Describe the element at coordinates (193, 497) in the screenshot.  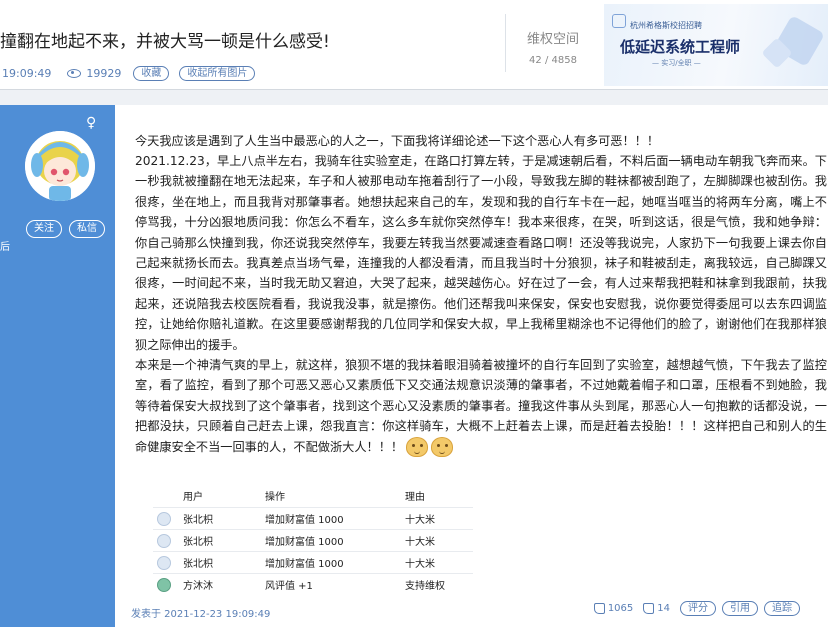
I see `col-user: 用户` at that location.